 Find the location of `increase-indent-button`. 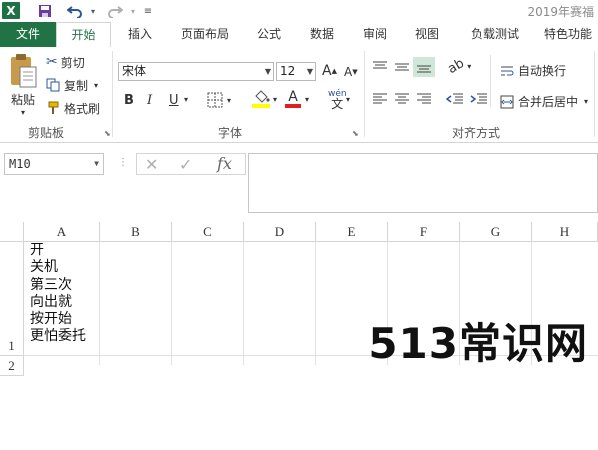

increase-indent-button is located at coordinates (479, 99).